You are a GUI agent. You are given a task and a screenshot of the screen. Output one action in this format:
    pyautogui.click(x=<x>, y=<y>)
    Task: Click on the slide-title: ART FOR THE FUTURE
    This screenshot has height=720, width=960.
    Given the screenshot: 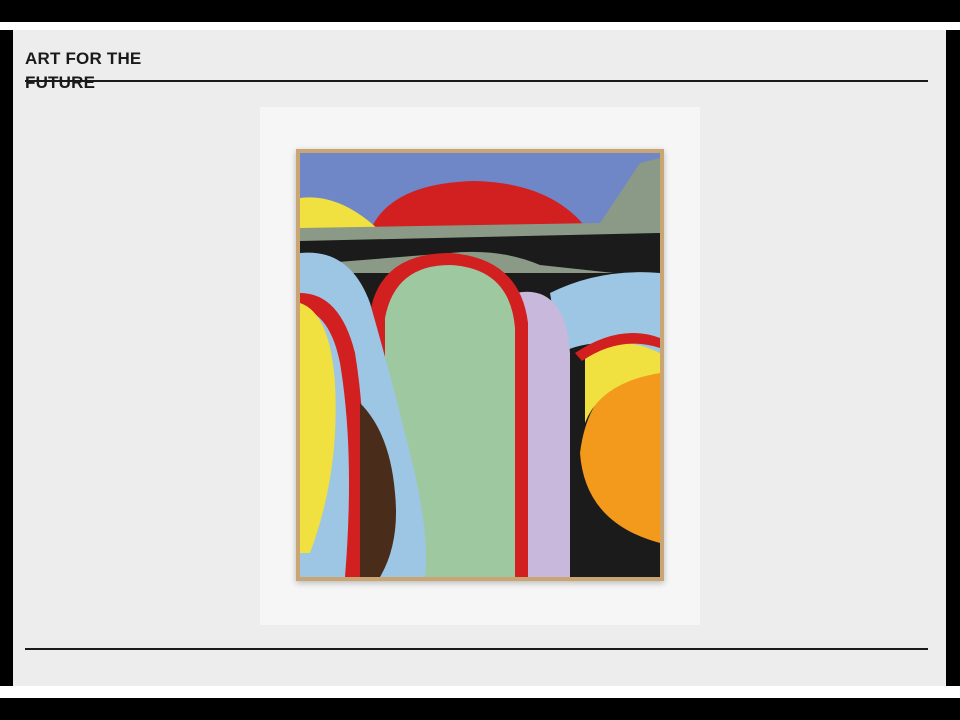 What is the action you would take?
    pyautogui.click(x=83, y=70)
    